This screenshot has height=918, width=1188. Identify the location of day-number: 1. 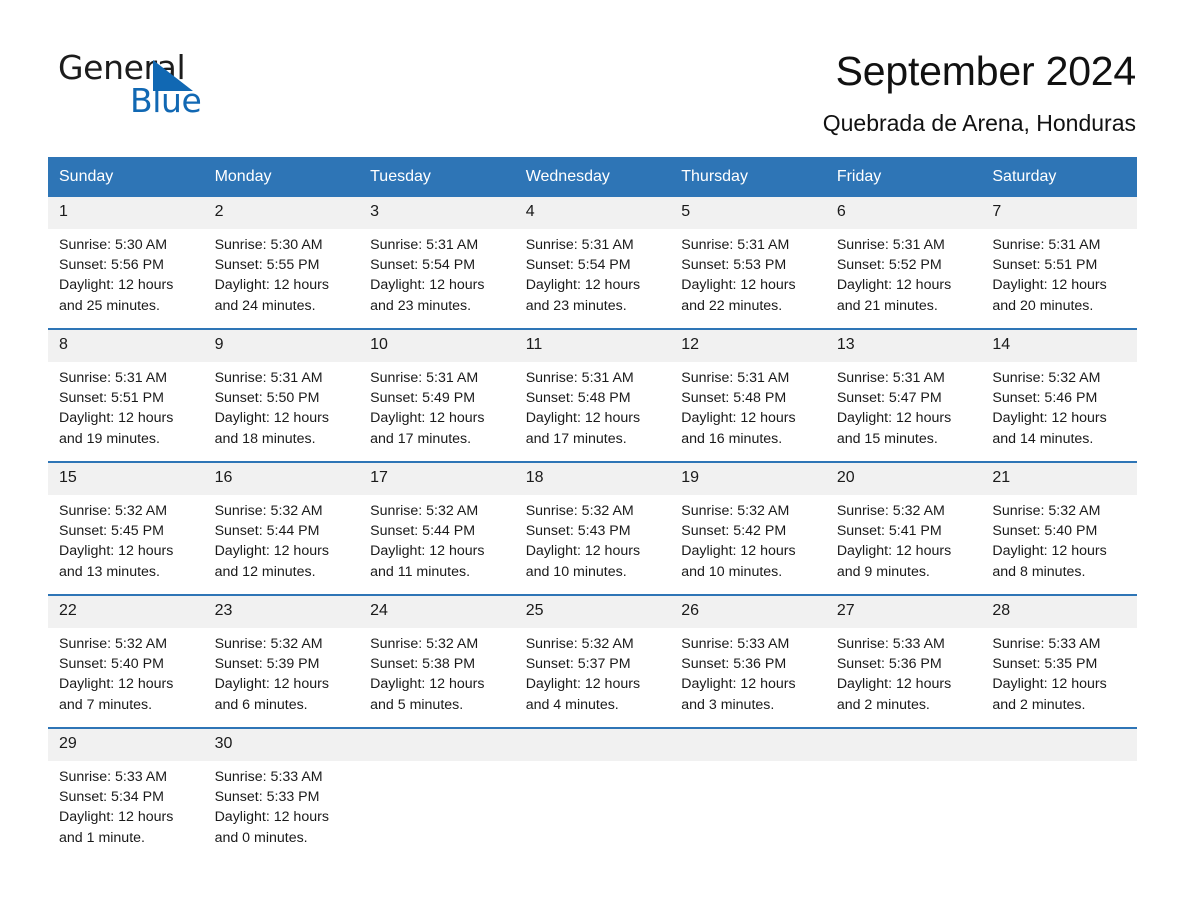
(126, 213).